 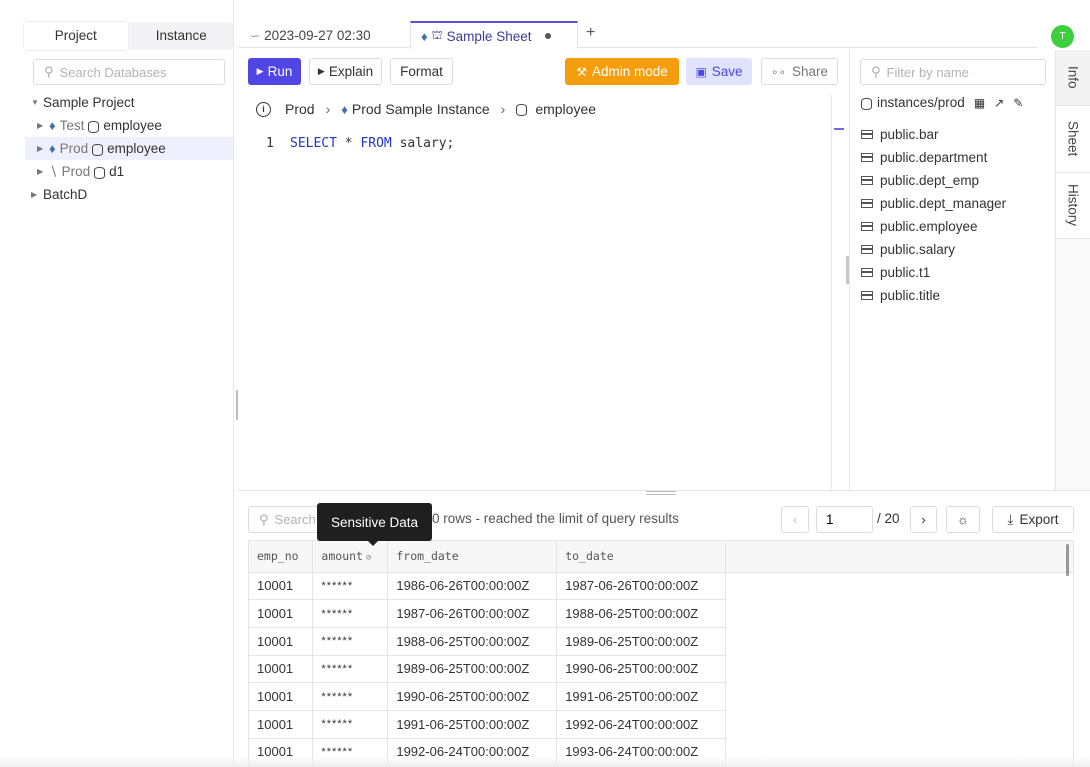 What do you see at coordinates (1039, 519) in the screenshot?
I see `export-label: Export` at bounding box center [1039, 519].